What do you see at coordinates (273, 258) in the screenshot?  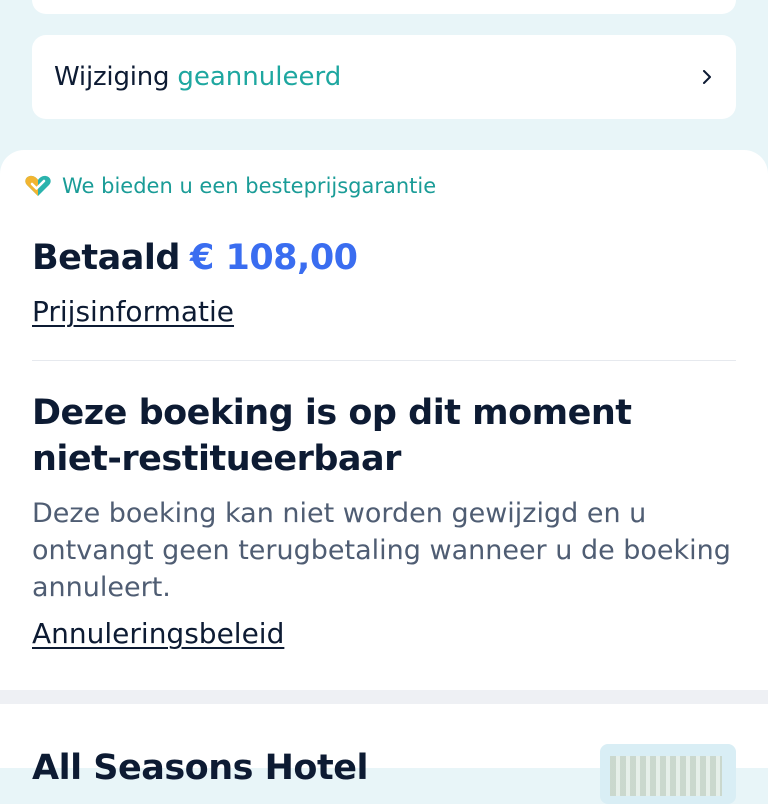 I see `paid-amount: € 108,00` at bounding box center [273, 258].